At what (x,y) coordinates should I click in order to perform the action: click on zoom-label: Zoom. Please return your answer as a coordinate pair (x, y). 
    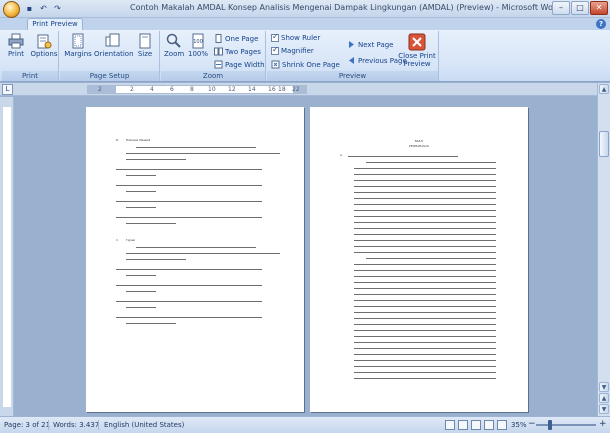
    Looking at the image, I should click on (174, 54).